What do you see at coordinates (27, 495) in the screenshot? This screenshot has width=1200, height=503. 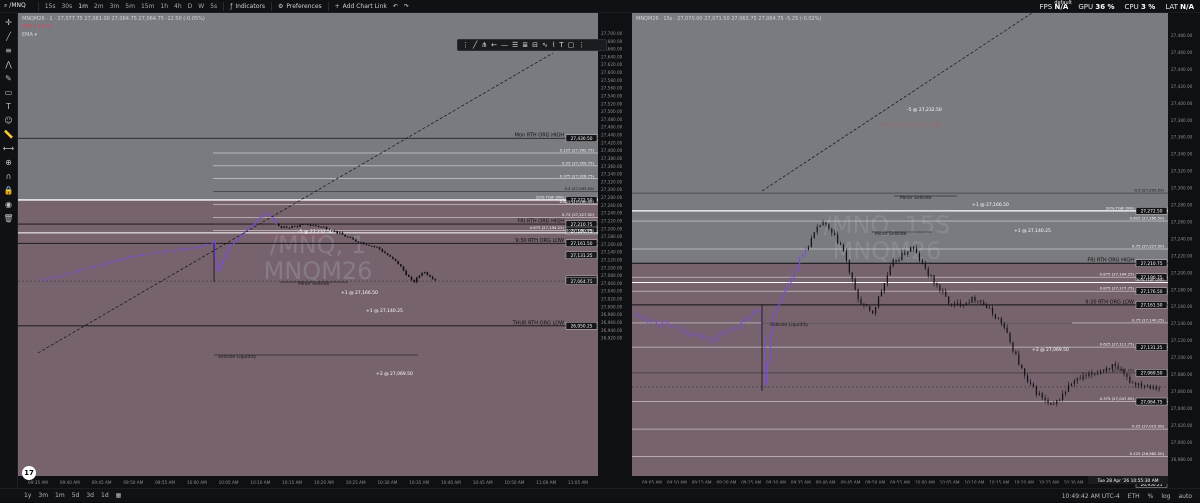 I see `range-1y: 1y` at bounding box center [27, 495].